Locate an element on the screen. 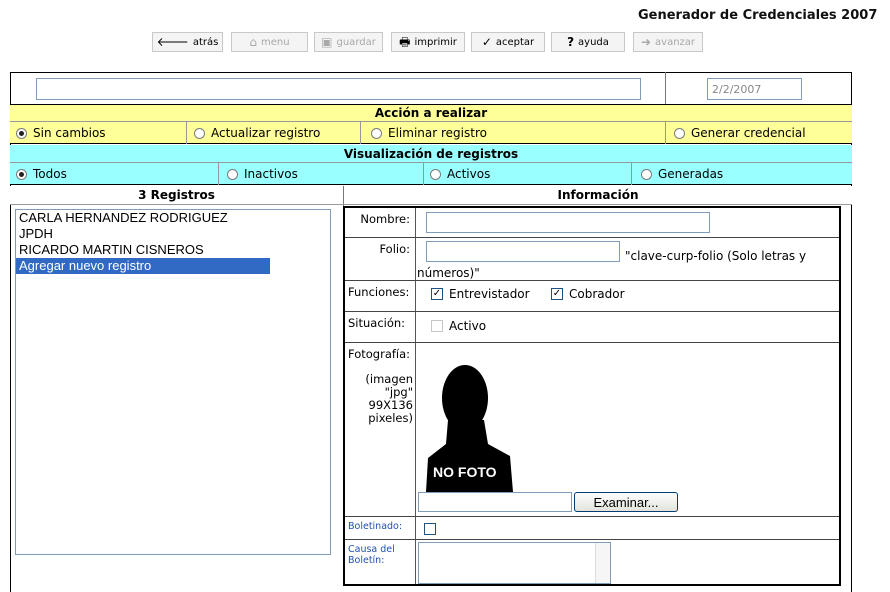  list-item: RICARDO MARTIN CISNEROS is located at coordinates (173, 250).